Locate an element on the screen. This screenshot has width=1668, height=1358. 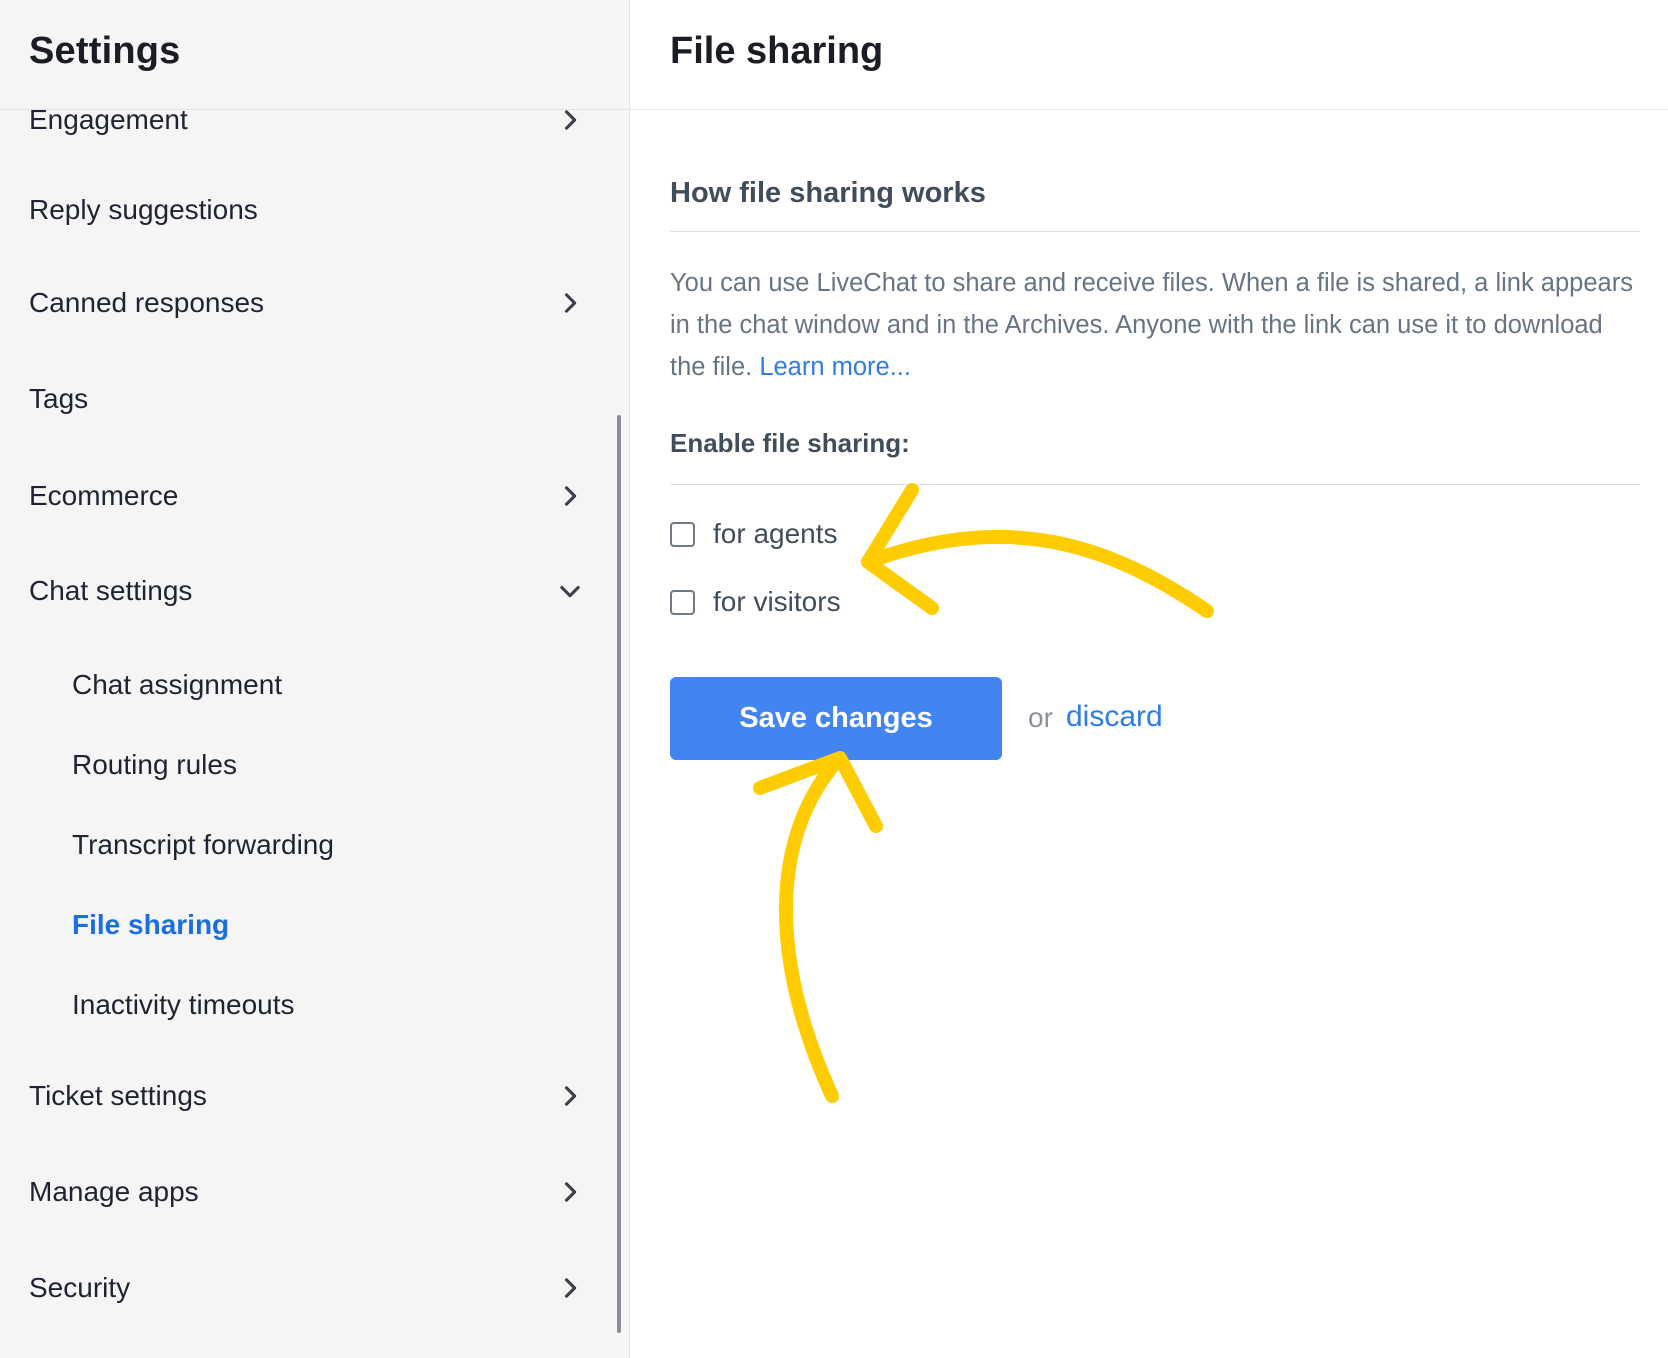
enable-divider is located at coordinates (1155, 484).